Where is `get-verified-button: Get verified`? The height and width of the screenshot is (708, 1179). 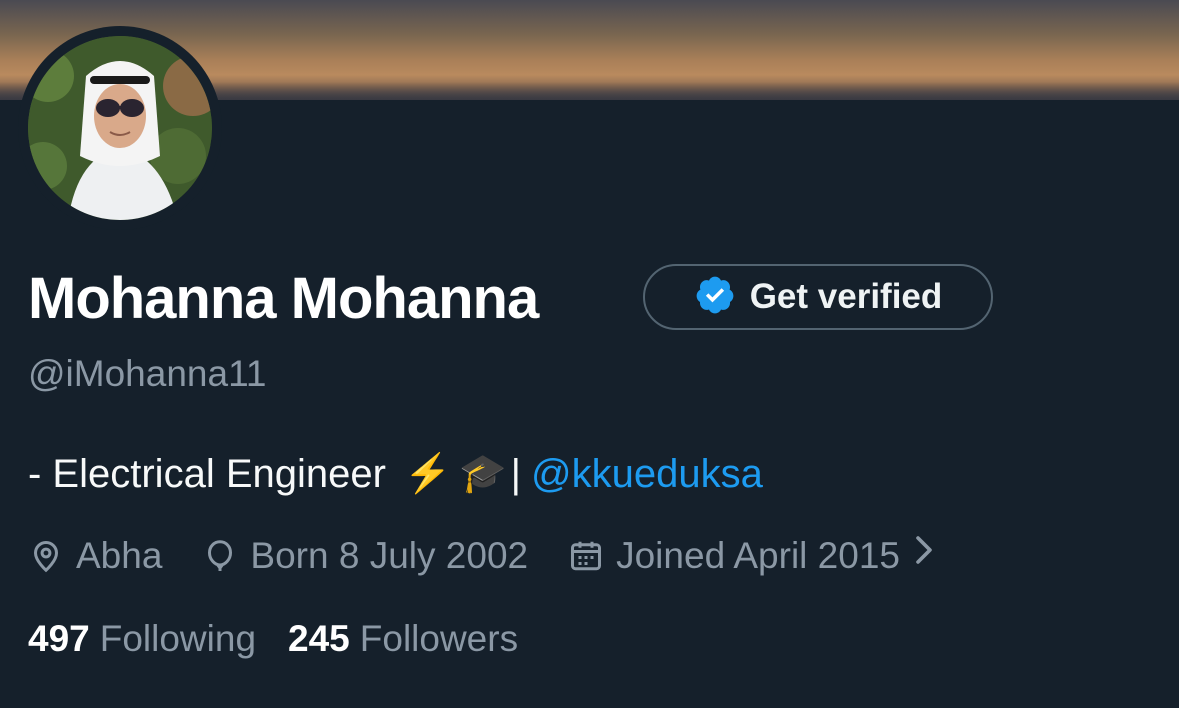 get-verified-button: Get verified is located at coordinates (818, 297).